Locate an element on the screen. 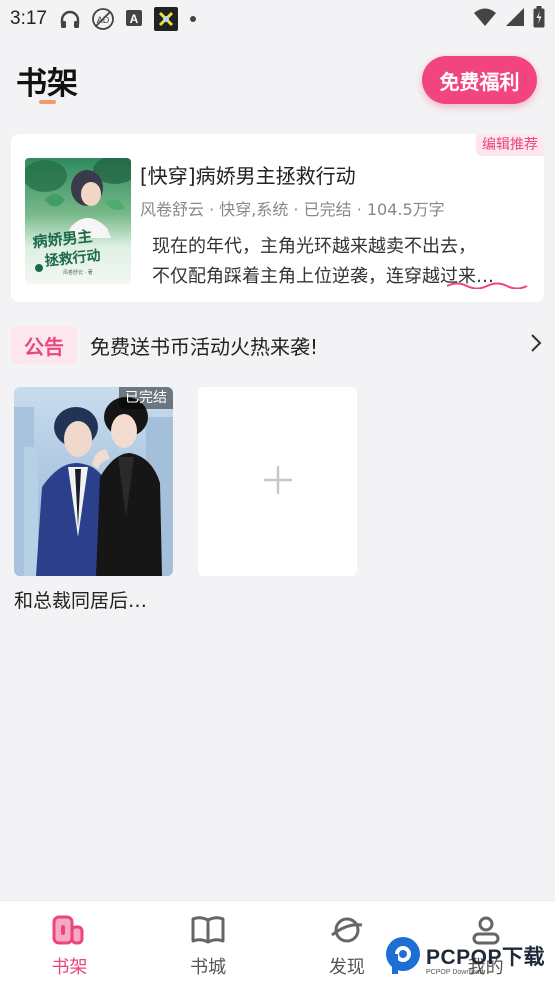  nav-label-bookshelf: 书架 is located at coordinates (69, 967).